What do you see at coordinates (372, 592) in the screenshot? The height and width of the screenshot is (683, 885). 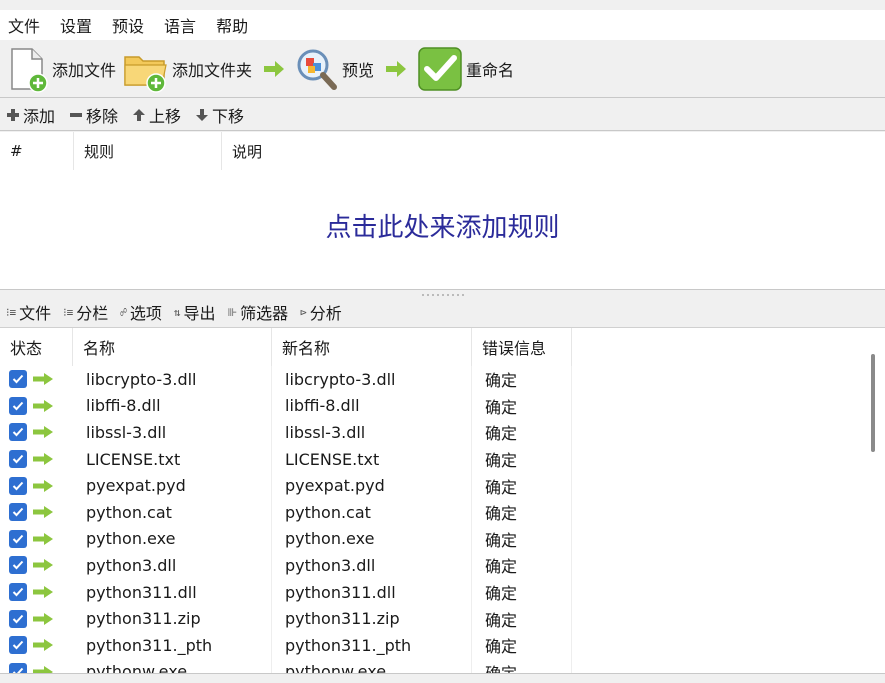 I see `new-name-cell: python311.dll` at bounding box center [372, 592].